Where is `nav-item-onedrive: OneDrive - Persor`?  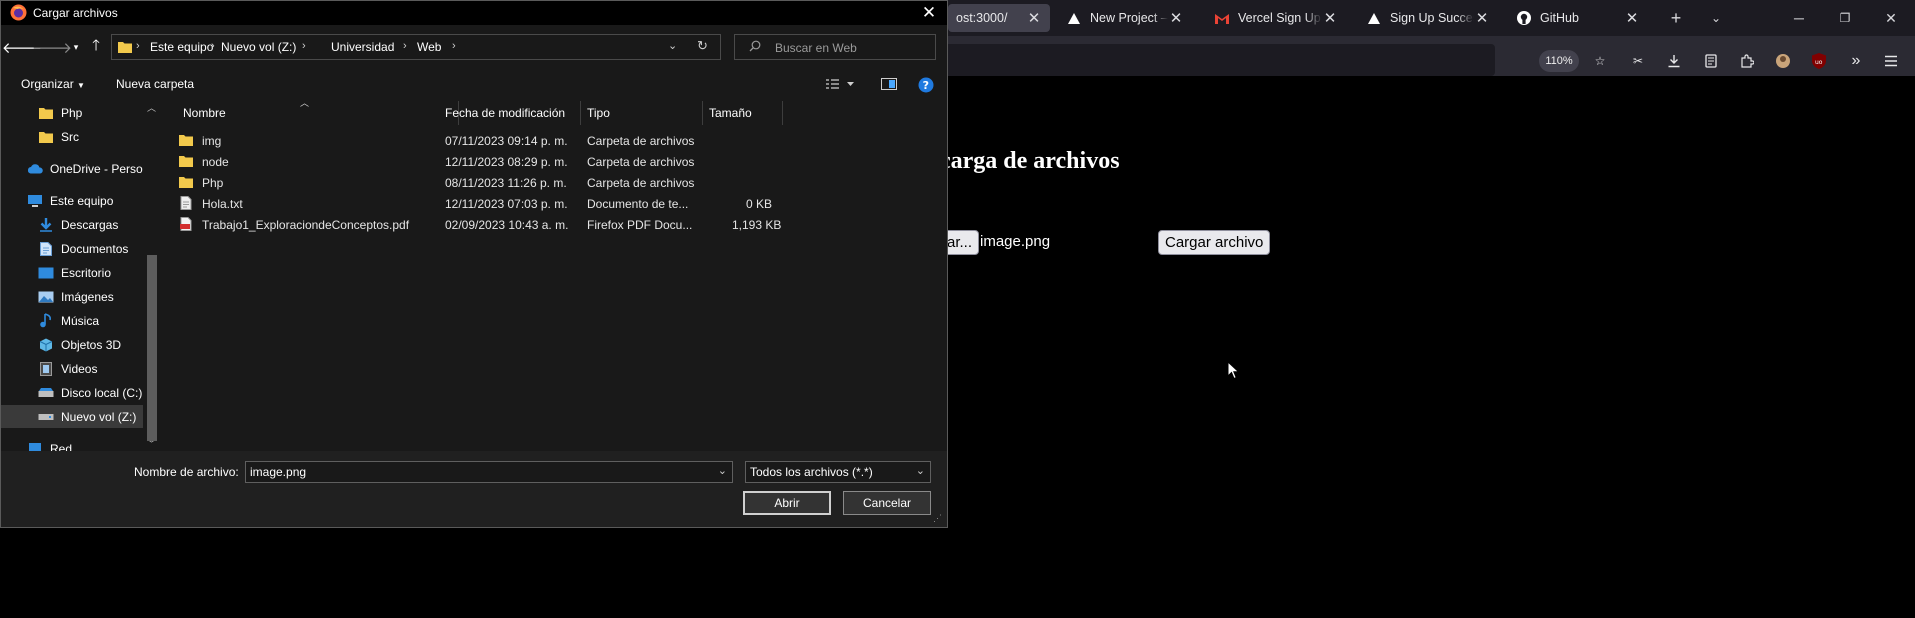 nav-item-onedrive: OneDrive - Persor is located at coordinates (72, 168).